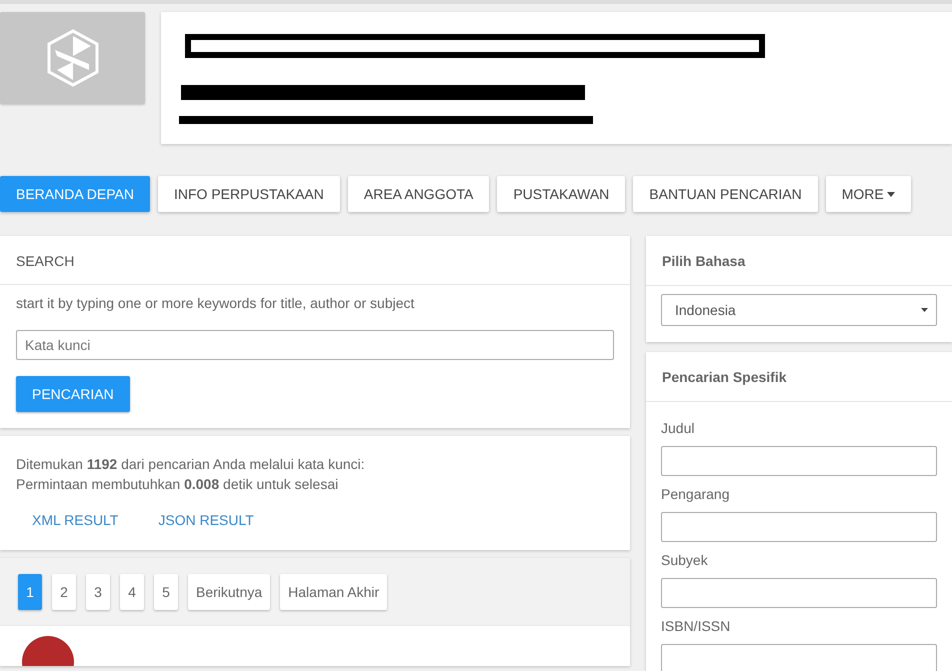  Describe the element at coordinates (132, 592) in the screenshot. I see `page-button: 4` at that location.